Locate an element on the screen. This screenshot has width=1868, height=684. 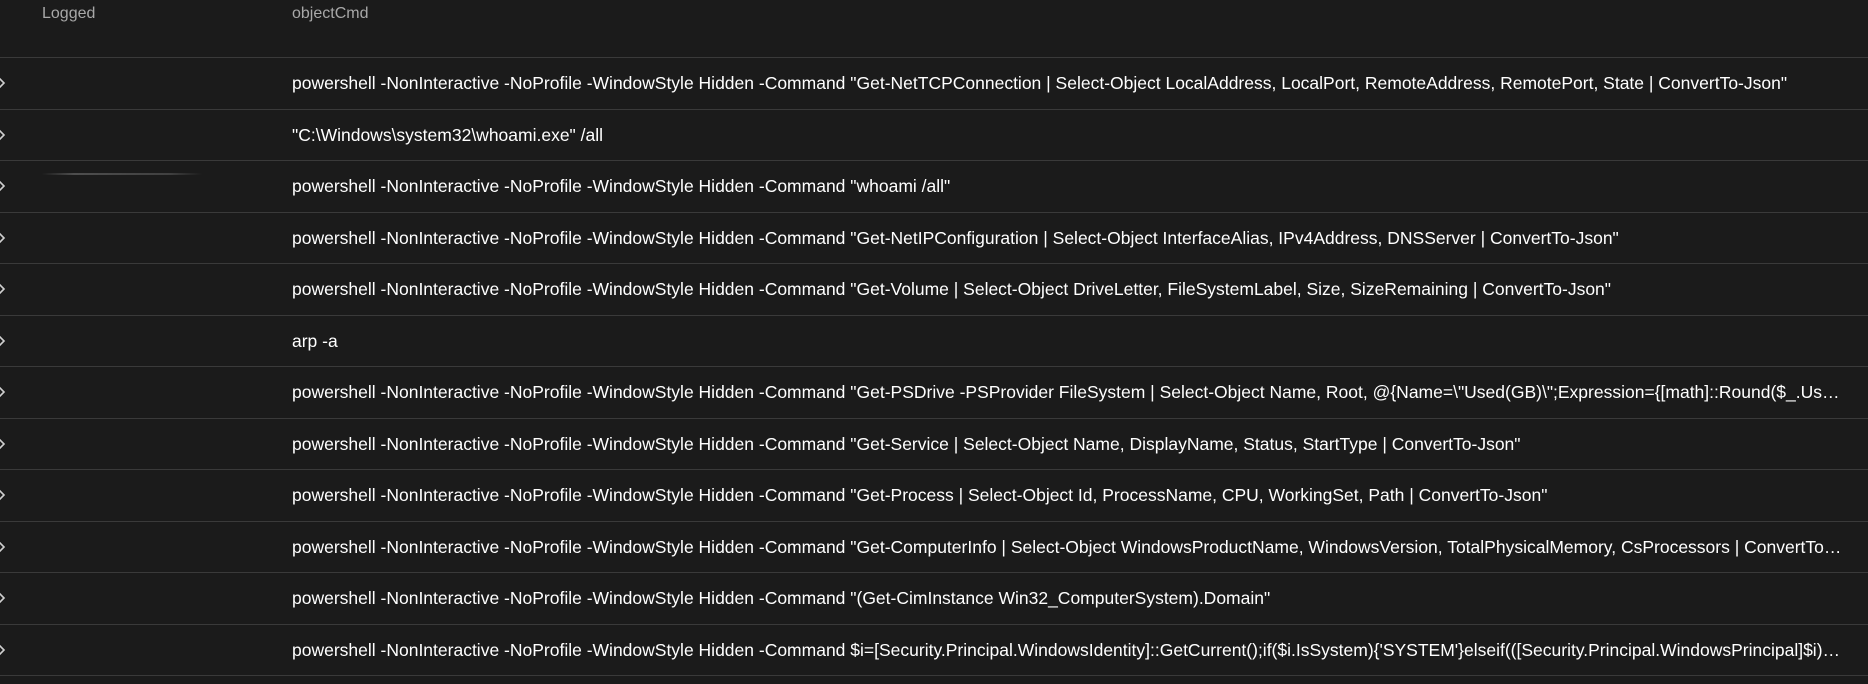
redacted-timestamp is located at coordinates (122, 174).